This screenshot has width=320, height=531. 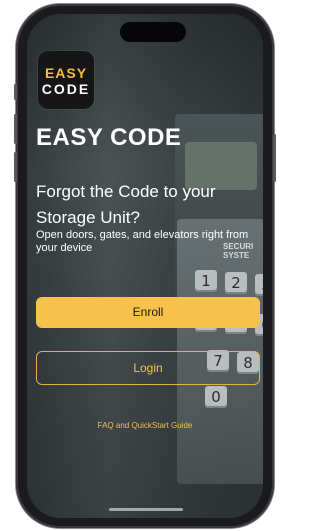 What do you see at coordinates (216, 397) in the screenshot?
I see `keypad-key: 0` at bounding box center [216, 397].